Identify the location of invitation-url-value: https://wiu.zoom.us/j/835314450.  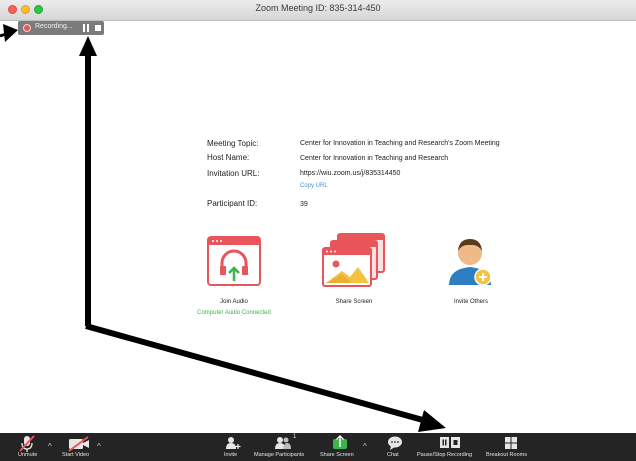
(350, 173).